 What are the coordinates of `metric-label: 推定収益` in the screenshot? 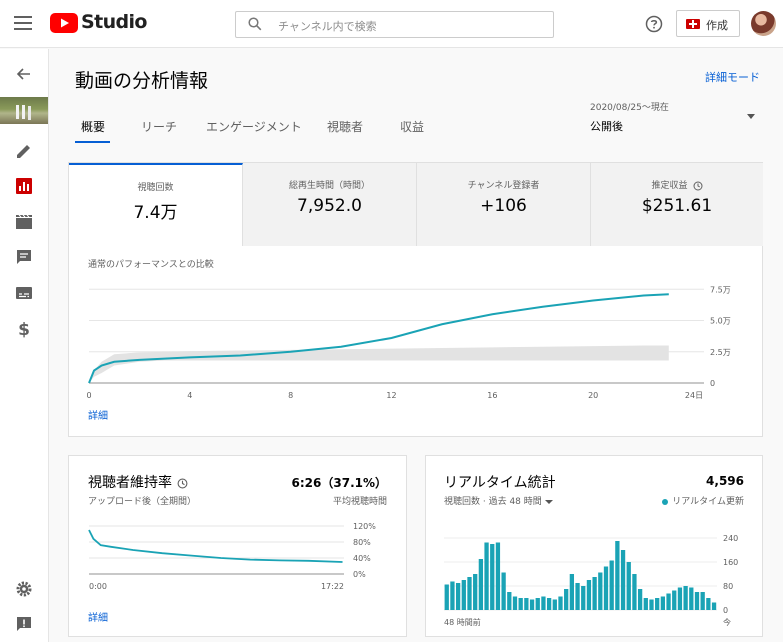 It's located at (669, 186).